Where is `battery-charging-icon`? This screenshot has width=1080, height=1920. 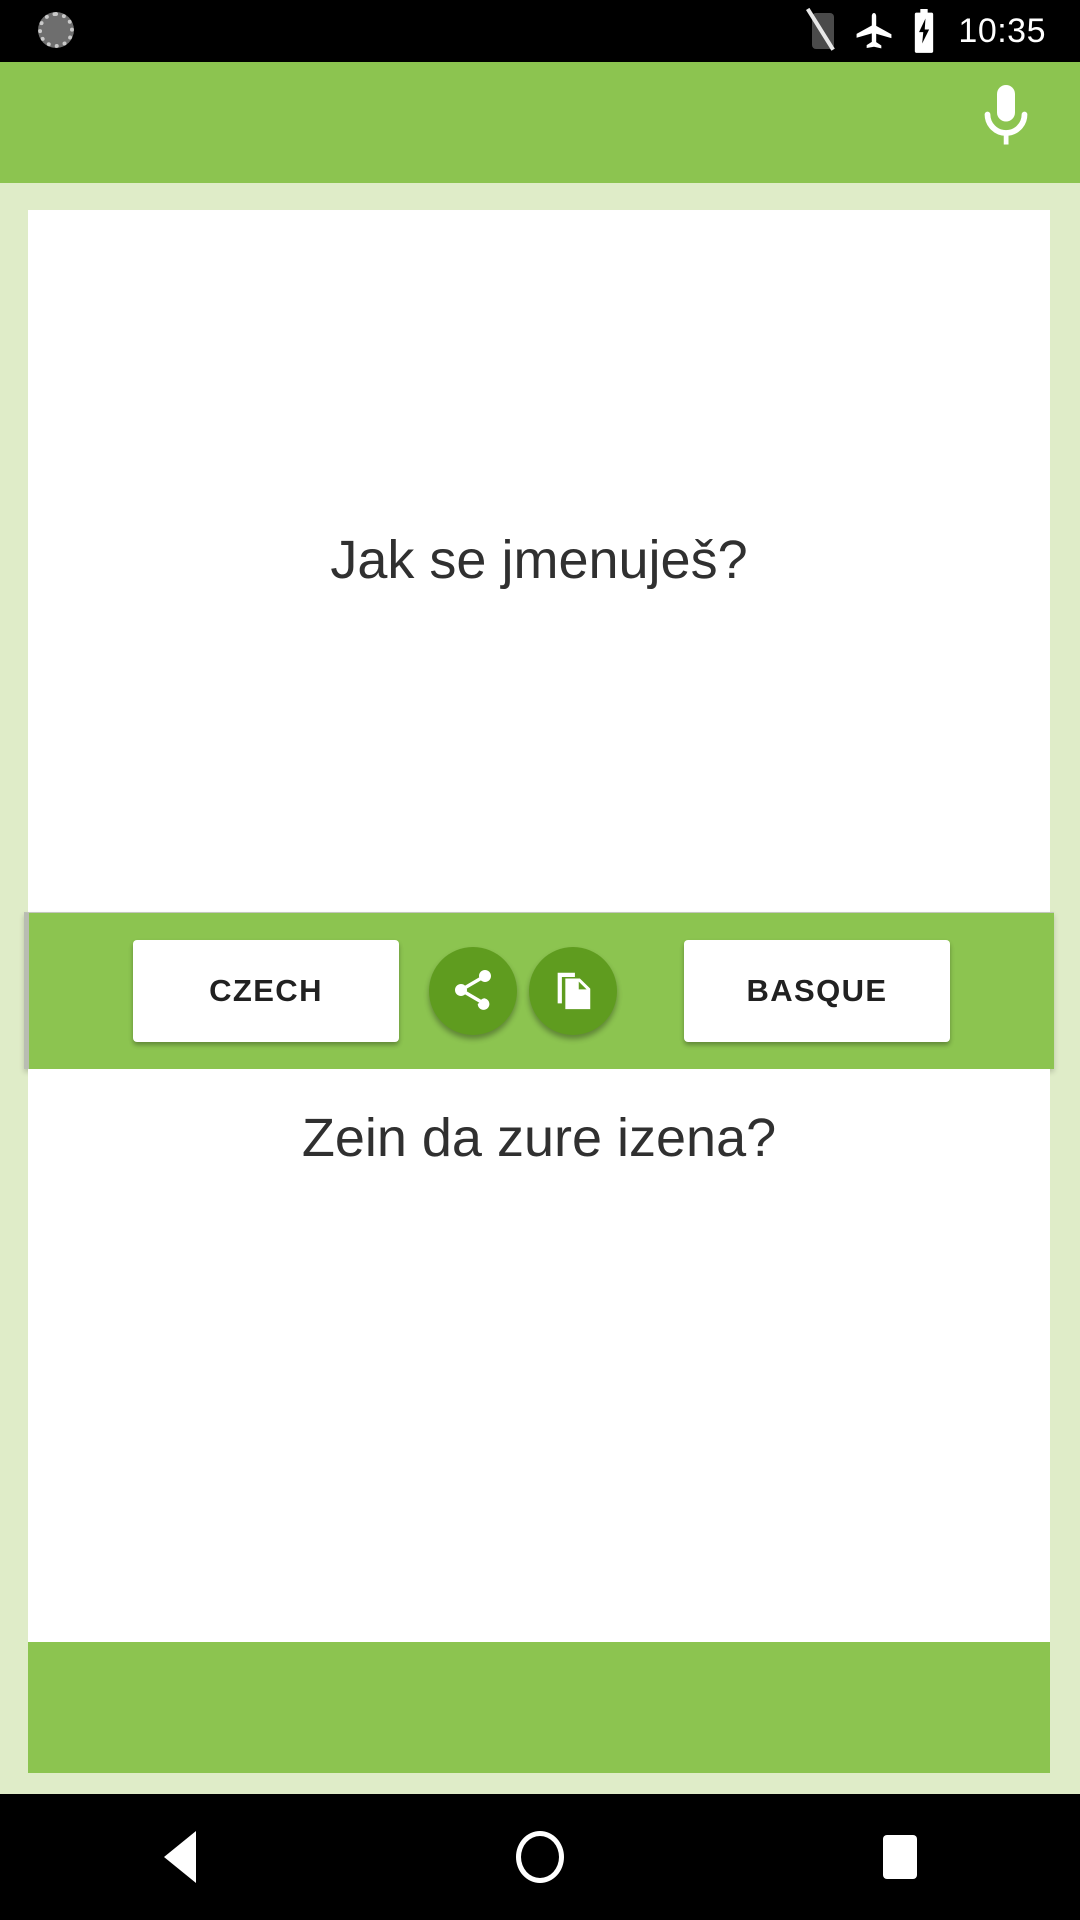
battery-charging-icon is located at coordinates (924, 31).